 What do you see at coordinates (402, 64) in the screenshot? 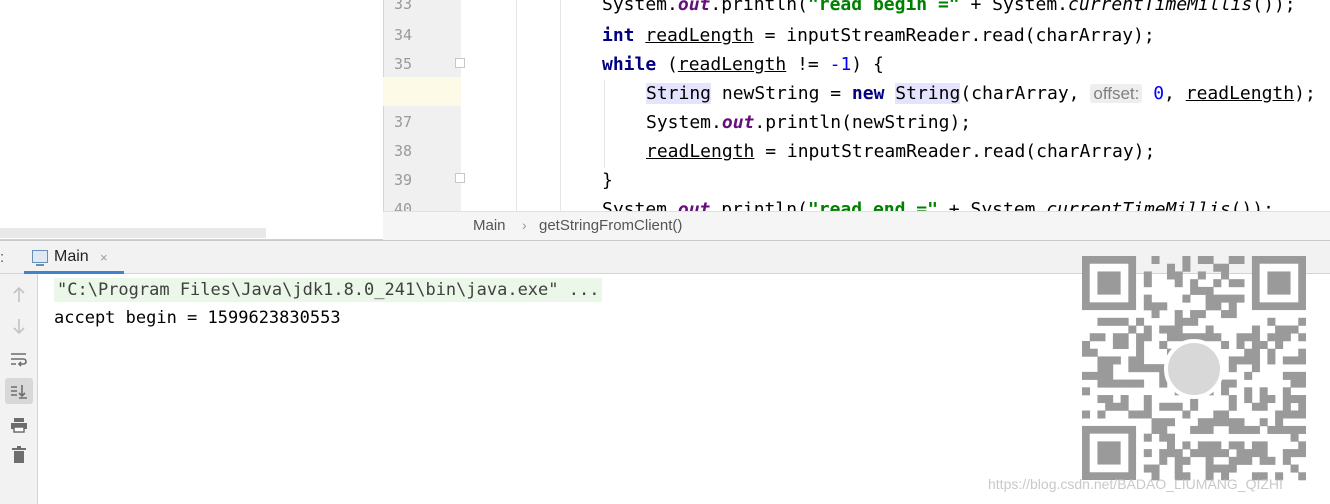
I see `line-number: 35` at bounding box center [402, 64].